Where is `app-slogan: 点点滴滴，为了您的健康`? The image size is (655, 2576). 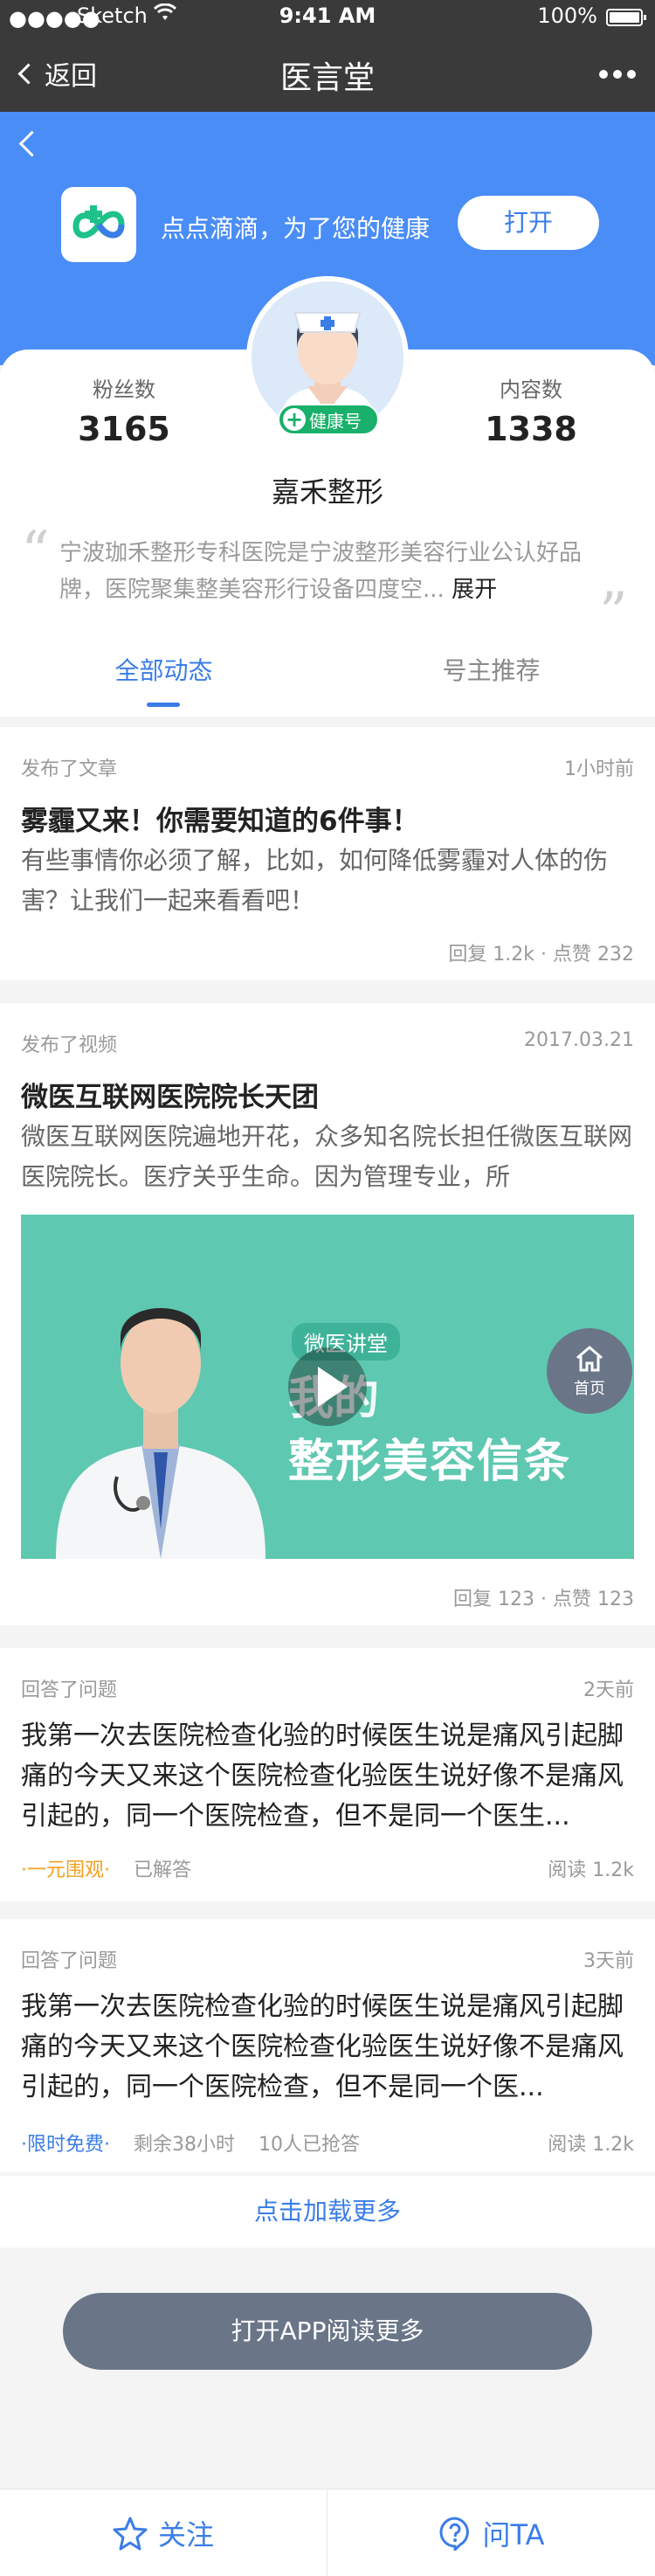 app-slogan: 点点滴滴，为了您的健康 is located at coordinates (296, 228).